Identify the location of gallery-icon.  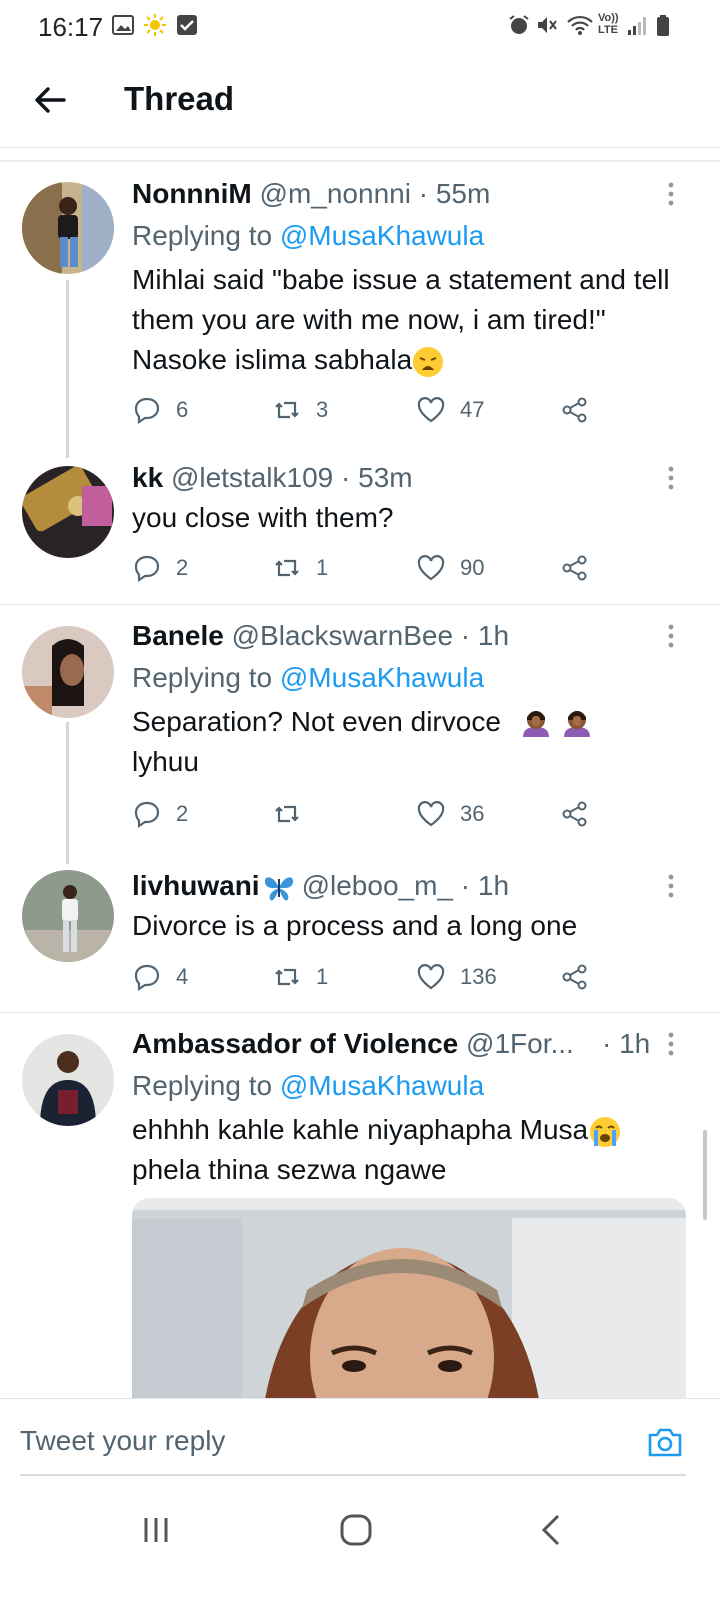
(123, 25).